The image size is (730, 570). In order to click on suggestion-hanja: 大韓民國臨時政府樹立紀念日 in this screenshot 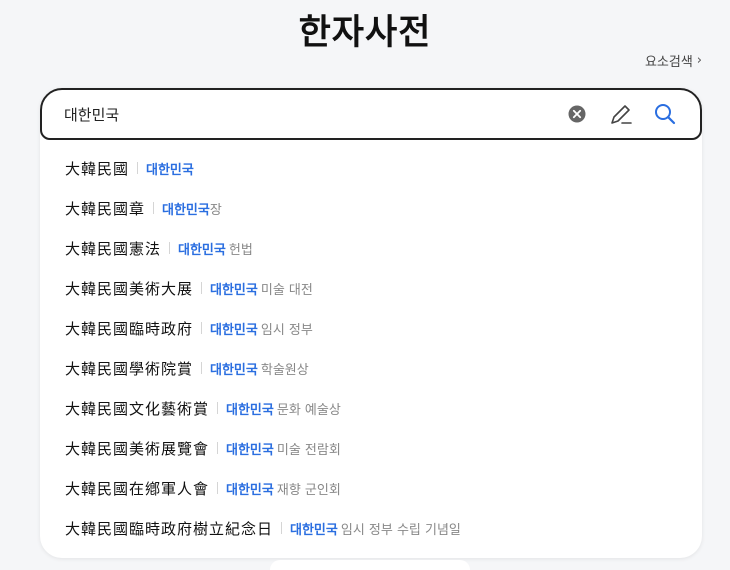, I will do `click(169, 528)`.